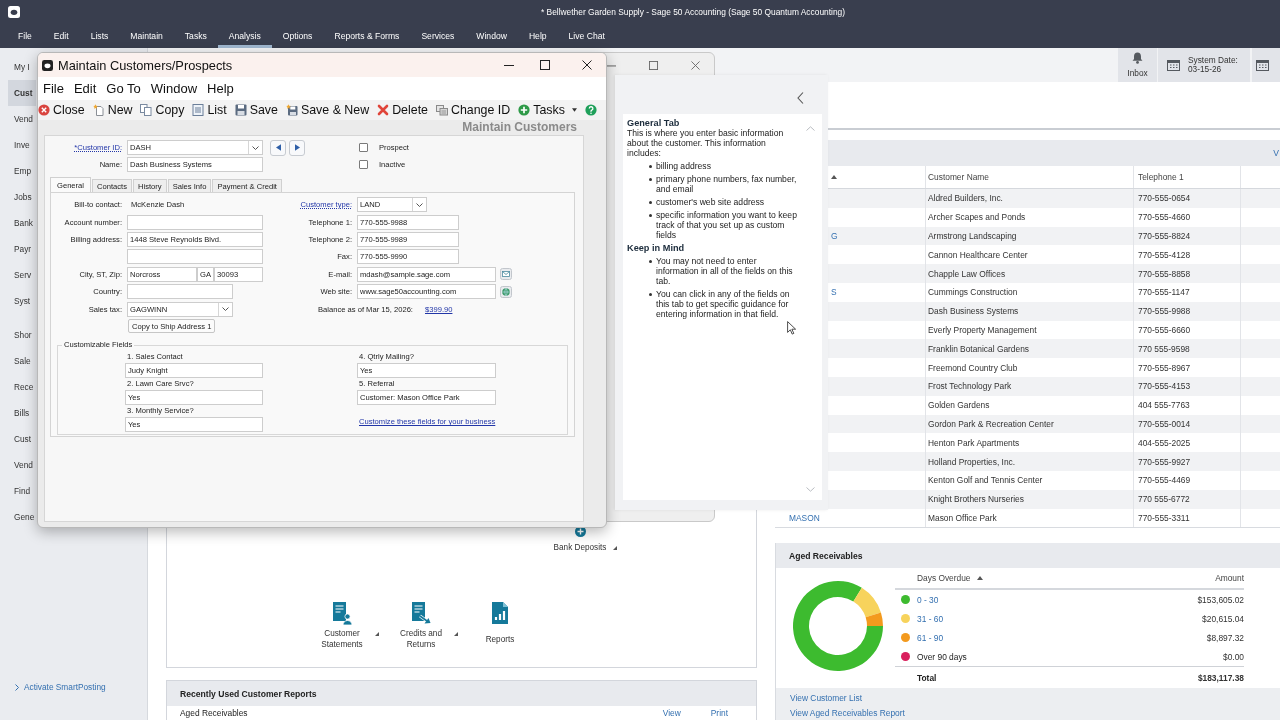 This screenshot has height=720, width=1280. I want to click on menu-item: Maintain, so click(146, 36).